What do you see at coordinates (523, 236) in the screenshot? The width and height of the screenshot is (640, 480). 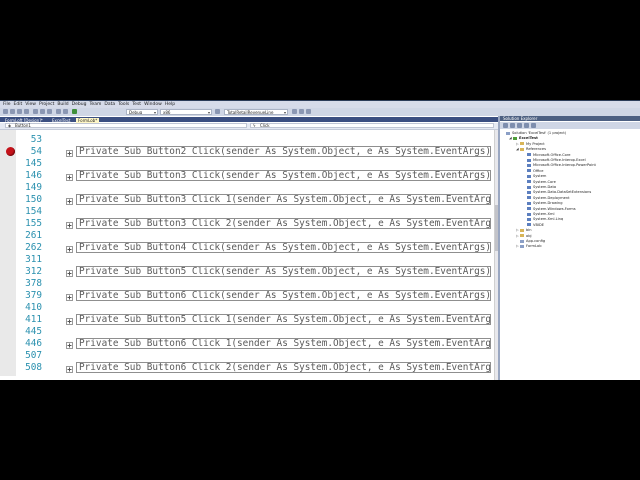 I see `solution-tree-item: ▷ obj` at bounding box center [523, 236].